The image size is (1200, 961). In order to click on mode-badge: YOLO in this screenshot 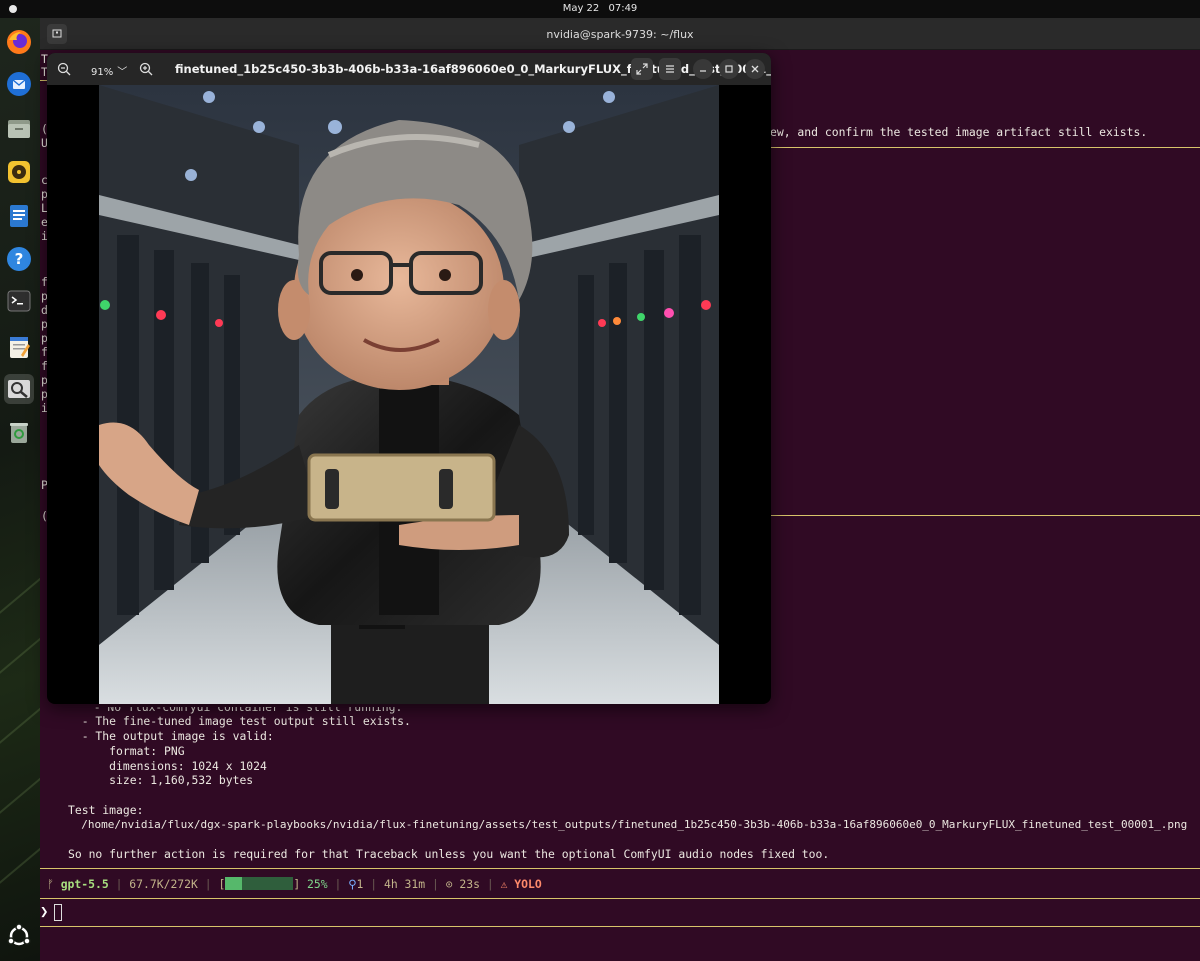, I will do `click(528, 884)`.